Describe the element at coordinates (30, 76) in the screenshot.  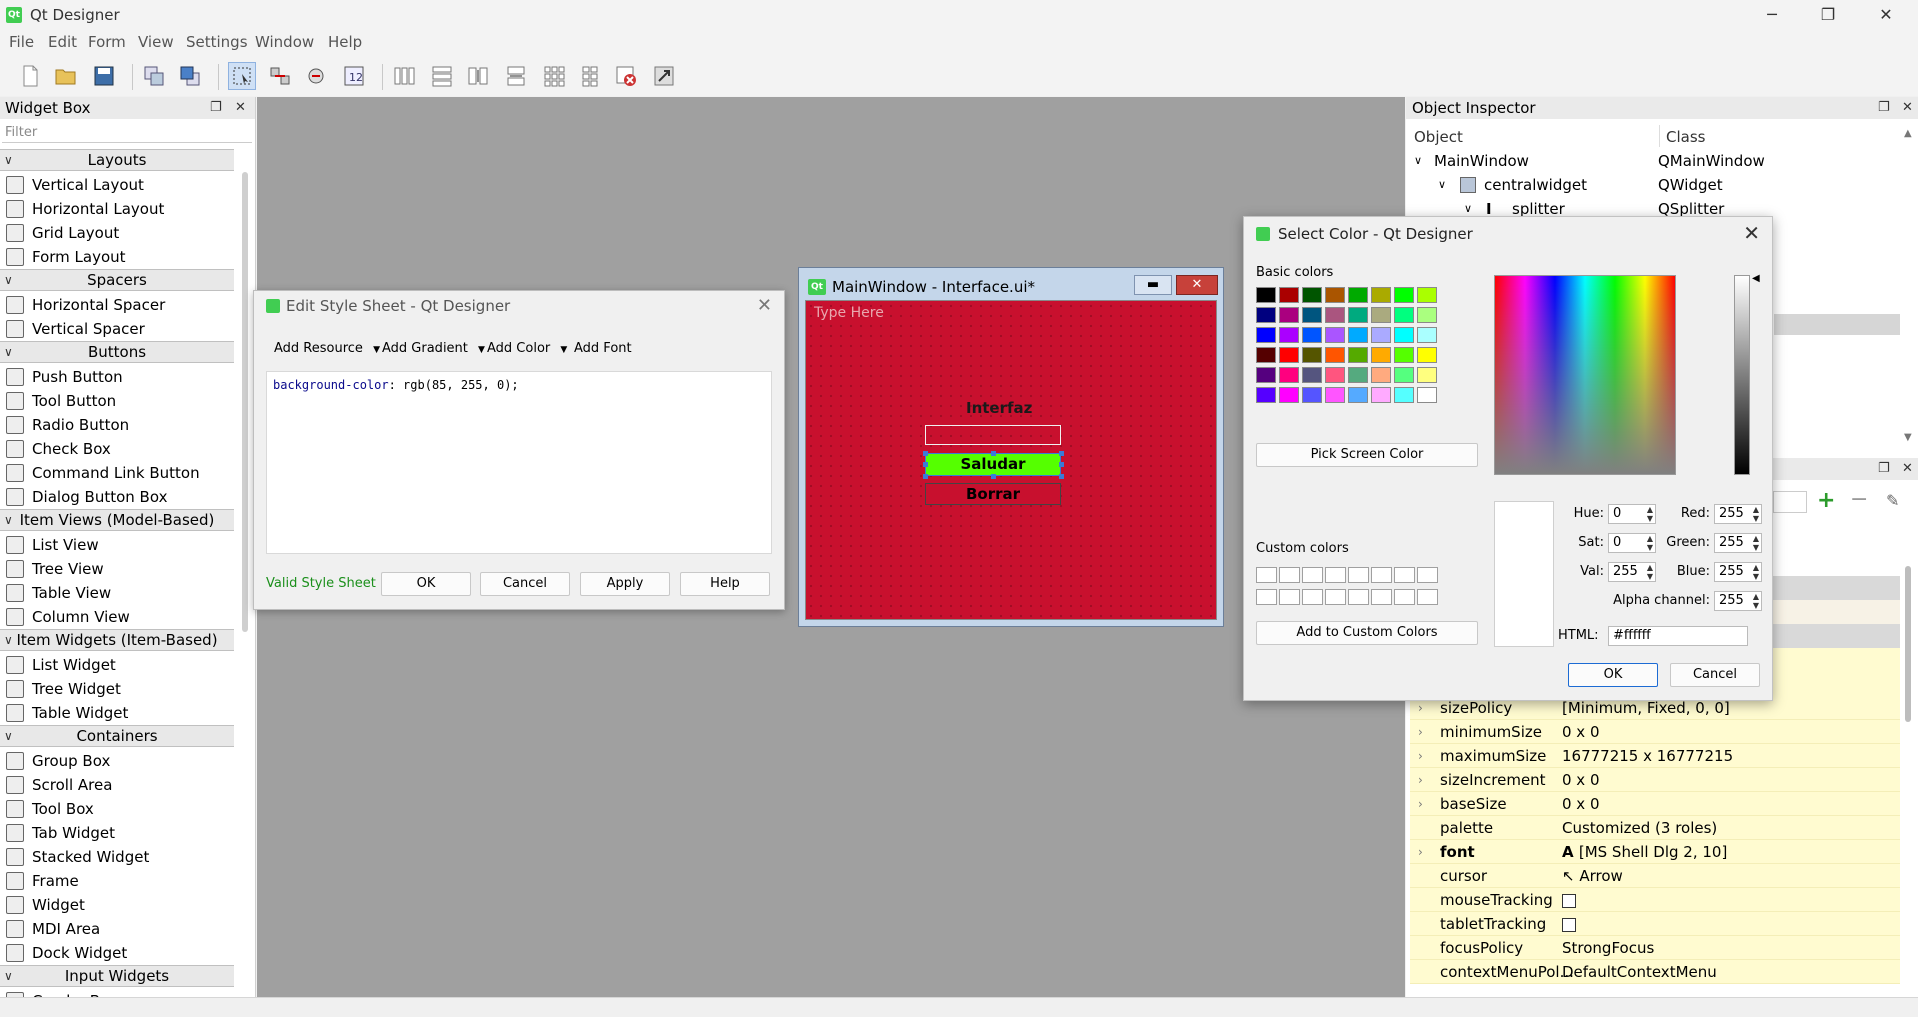
I see `new-file-icon` at that location.